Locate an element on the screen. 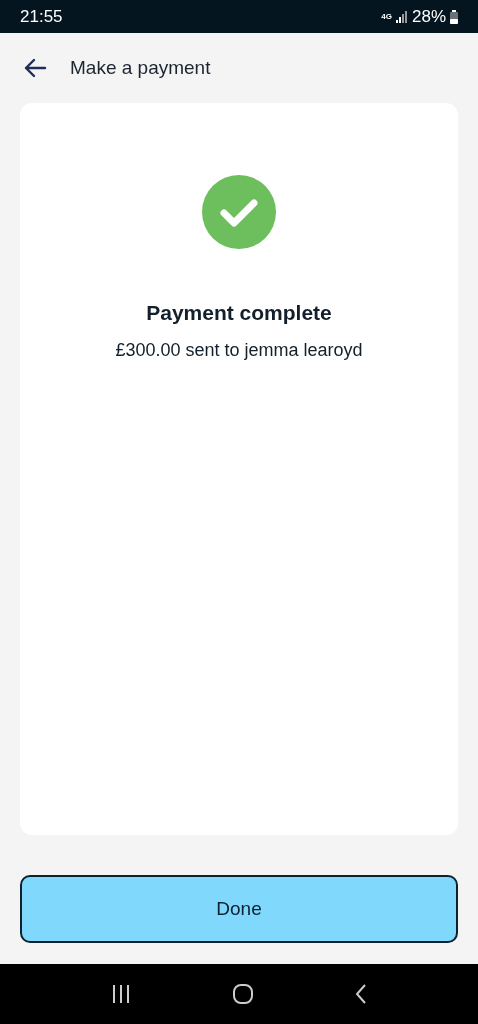  signal-icon is located at coordinates (401, 16).